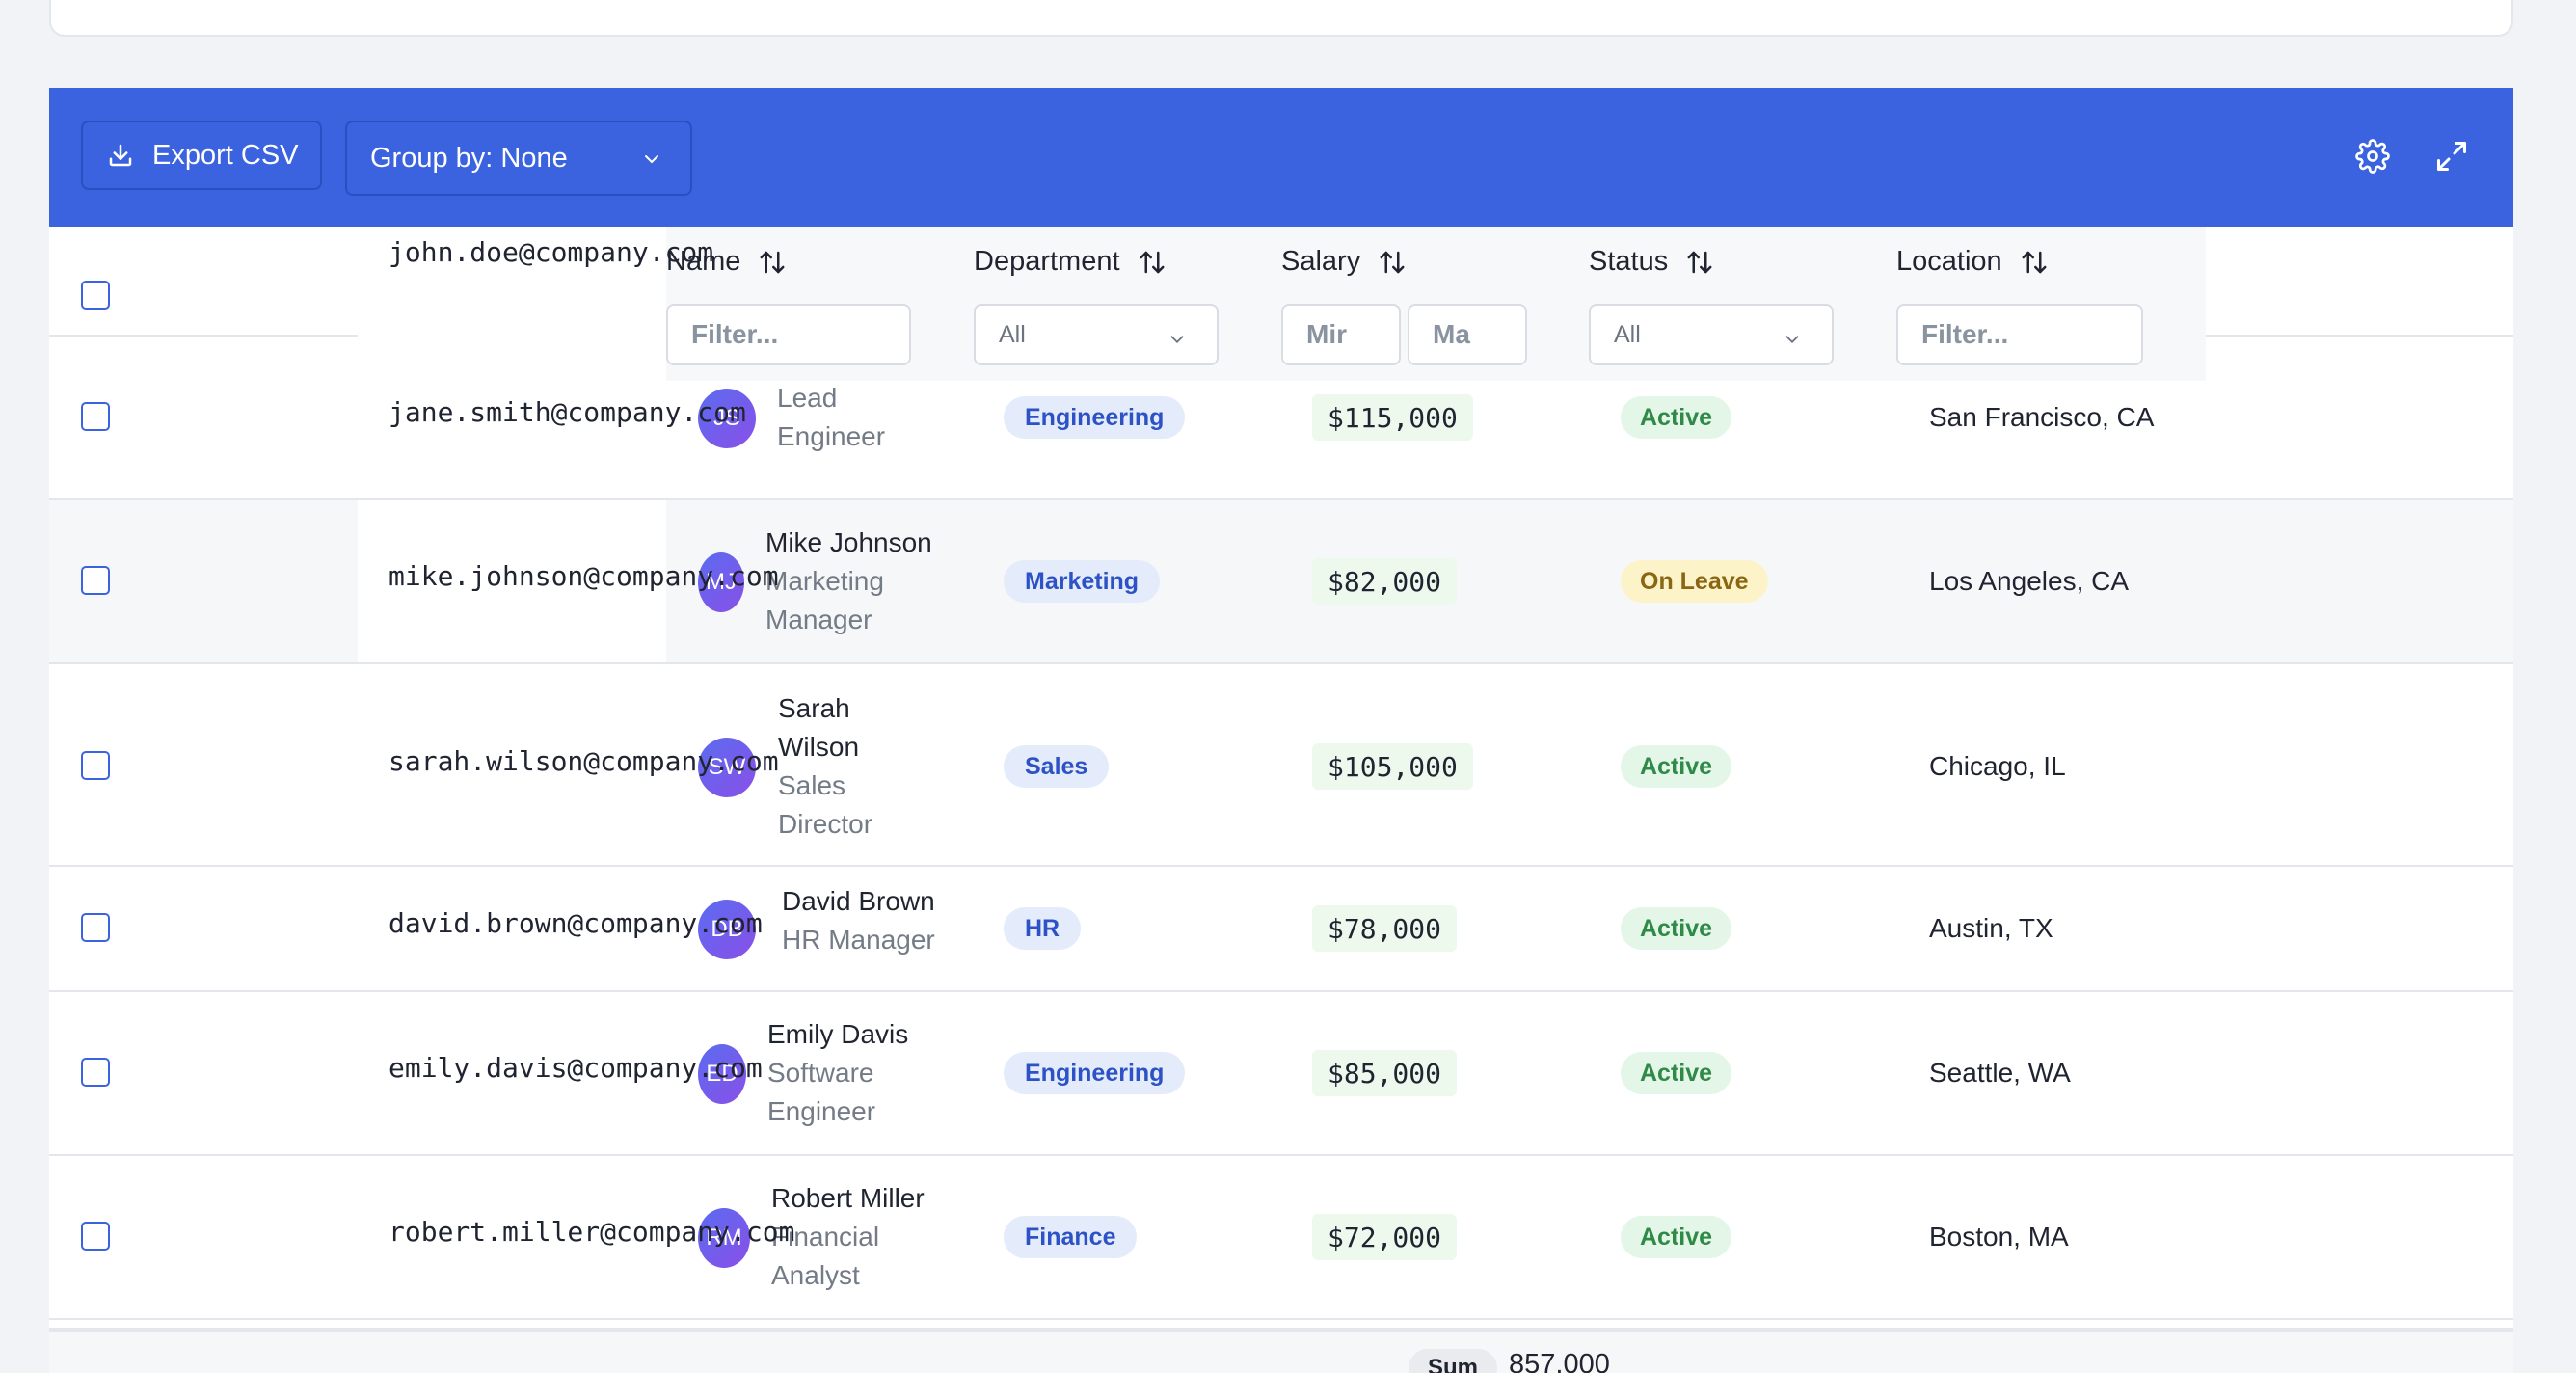 This screenshot has width=2576, height=1373. What do you see at coordinates (576, 923) in the screenshot?
I see `email-cell: david.brown@company.com` at bounding box center [576, 923].